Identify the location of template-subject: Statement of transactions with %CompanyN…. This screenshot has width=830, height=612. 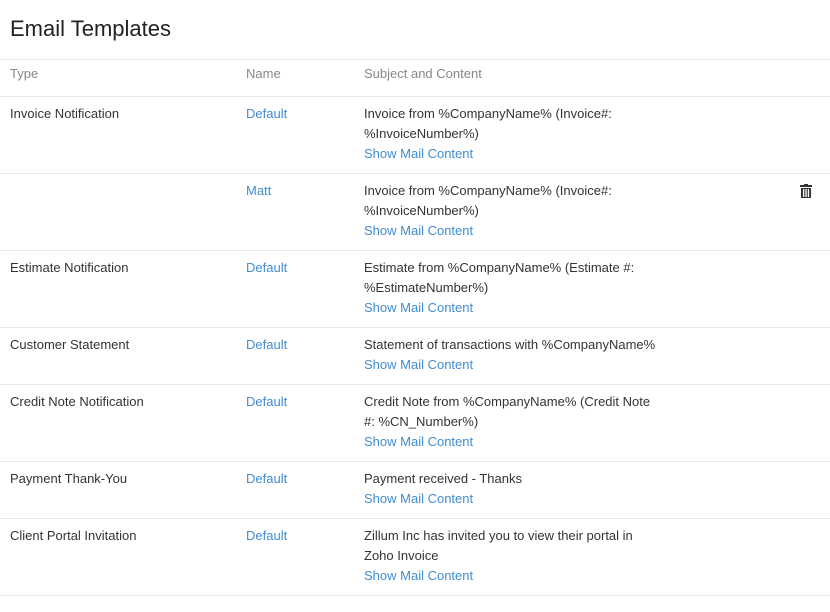
(510, 344).